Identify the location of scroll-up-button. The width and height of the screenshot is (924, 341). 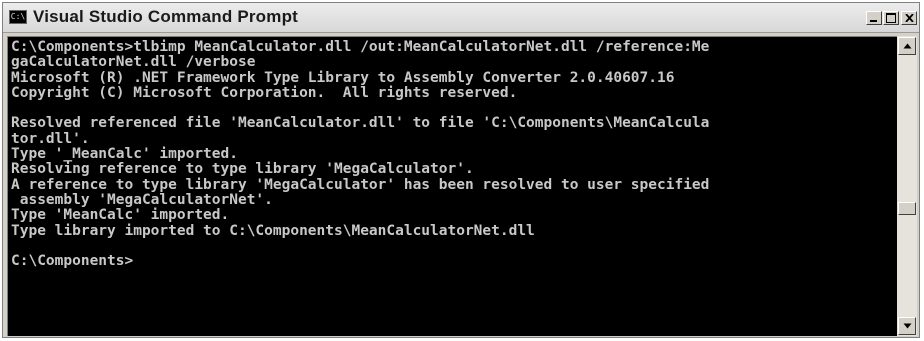
(907, 46).